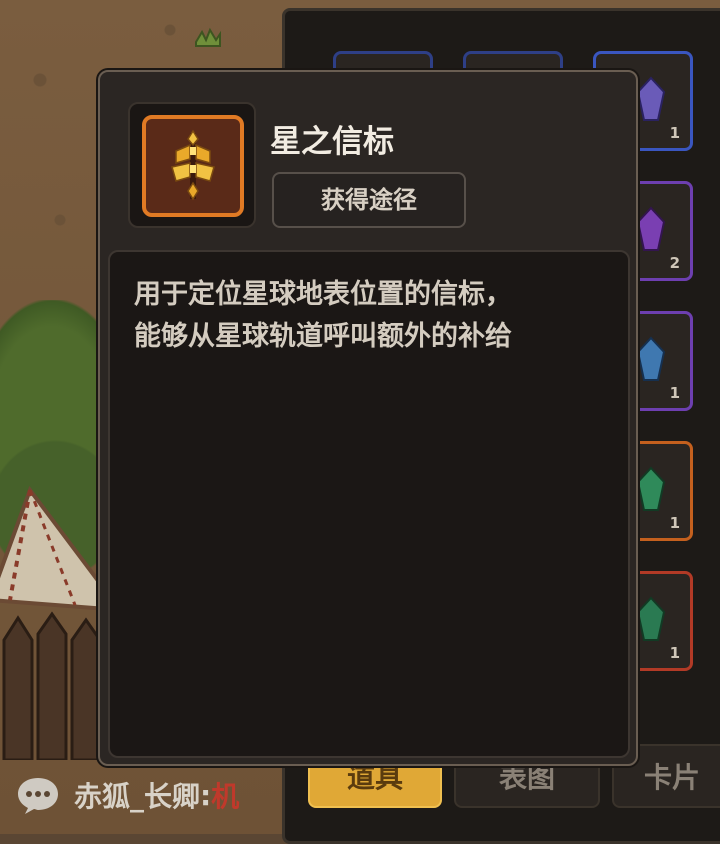 The image size is (720, 844). Describe the element at coordinates (225, 796) in the screenshot. I see `chat-message: 机` at that location.